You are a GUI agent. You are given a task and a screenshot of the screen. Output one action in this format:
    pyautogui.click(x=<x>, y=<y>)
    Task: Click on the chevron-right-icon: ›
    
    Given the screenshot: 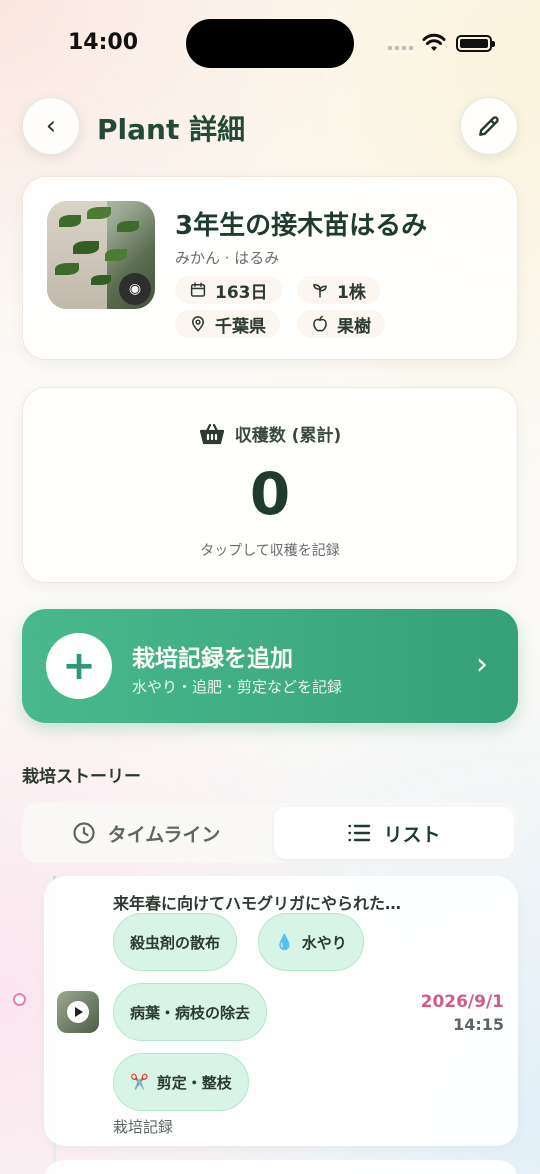 What is the action you would take?
    pyautogui.click(x=482, y=664)
    